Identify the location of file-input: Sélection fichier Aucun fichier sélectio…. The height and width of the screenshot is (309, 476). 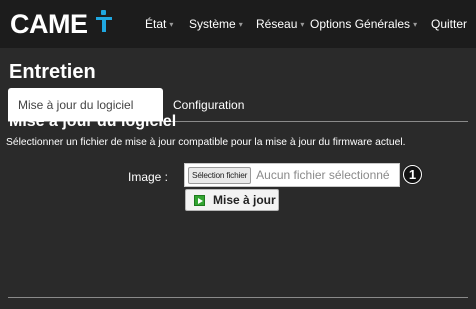
(292, 175).